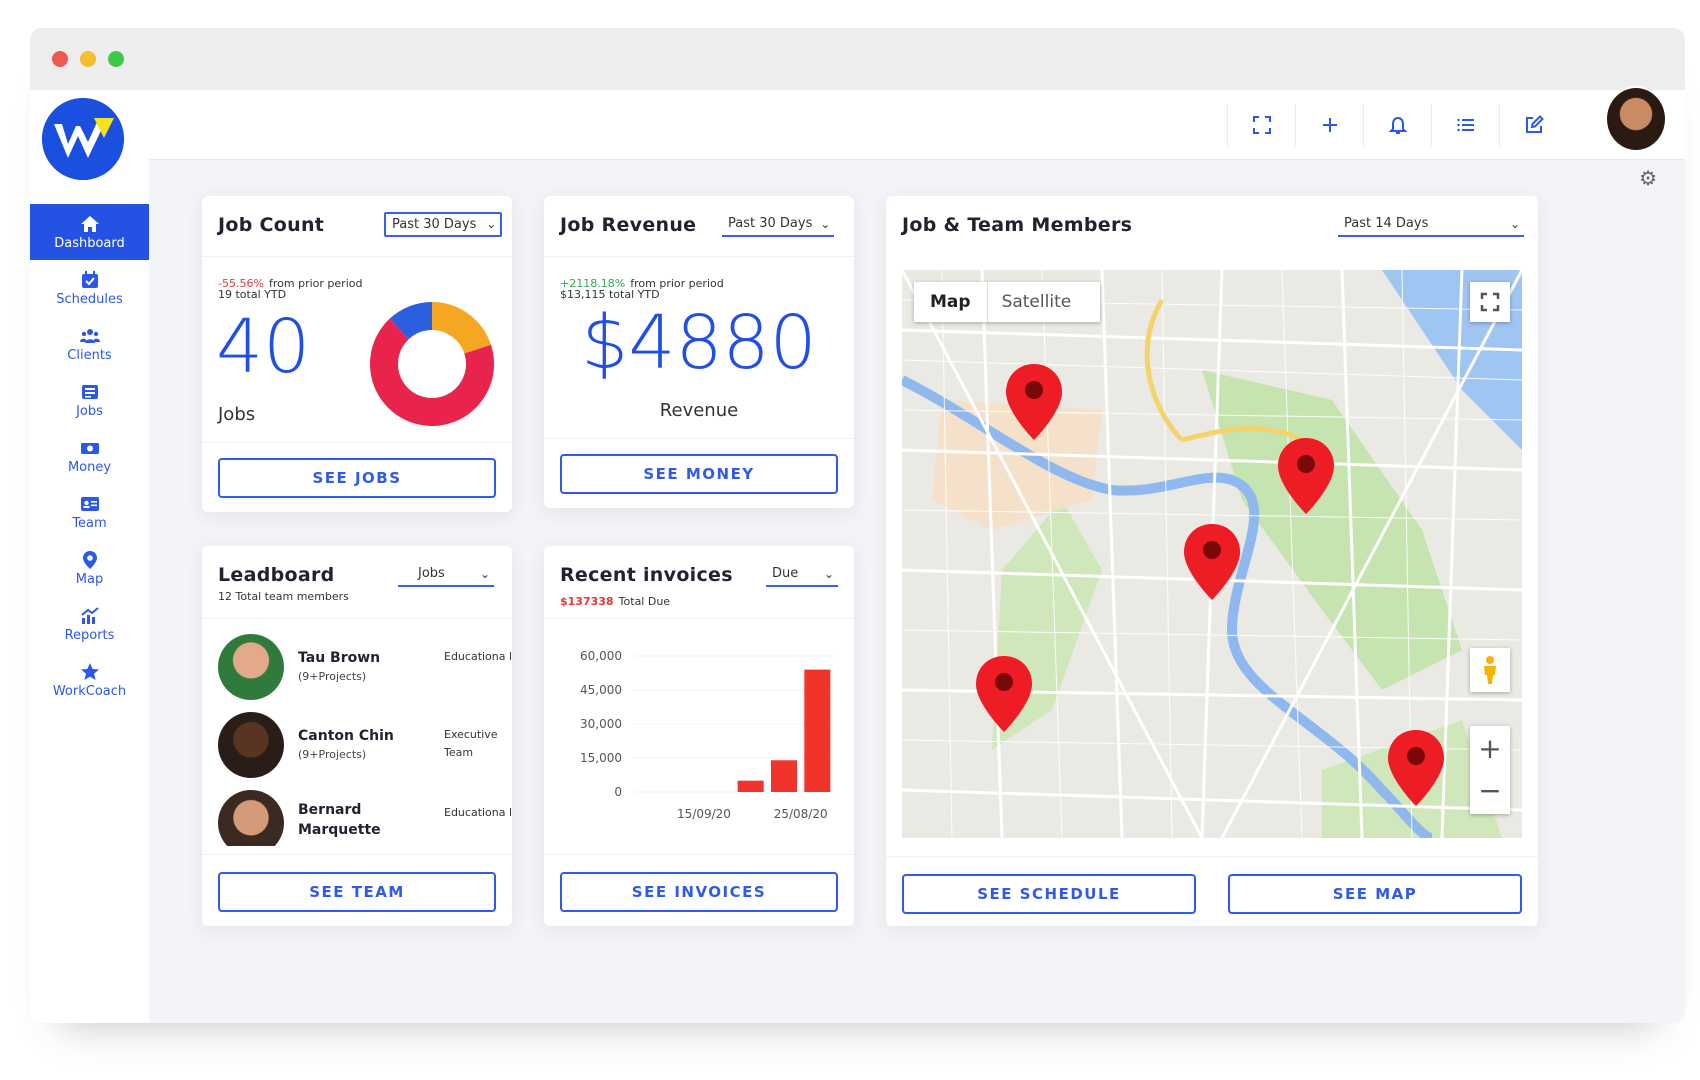  What do you see at coordinates (1636, 119) in the screenshot?
I see `user-avatar` at bounding box center [1636, 119].